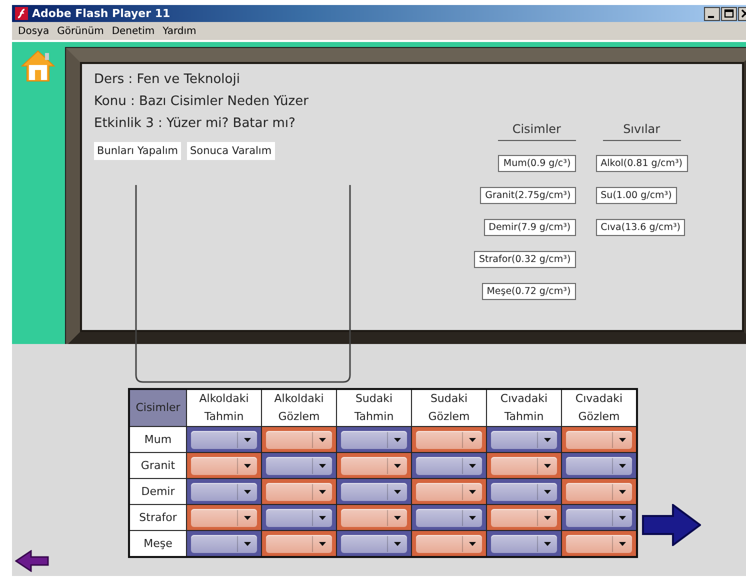 This screenshot has width=746, height=587. Describe the element at coordinates (133, 31) in the screenshot. I see `menu-item: Denetim` at that location.